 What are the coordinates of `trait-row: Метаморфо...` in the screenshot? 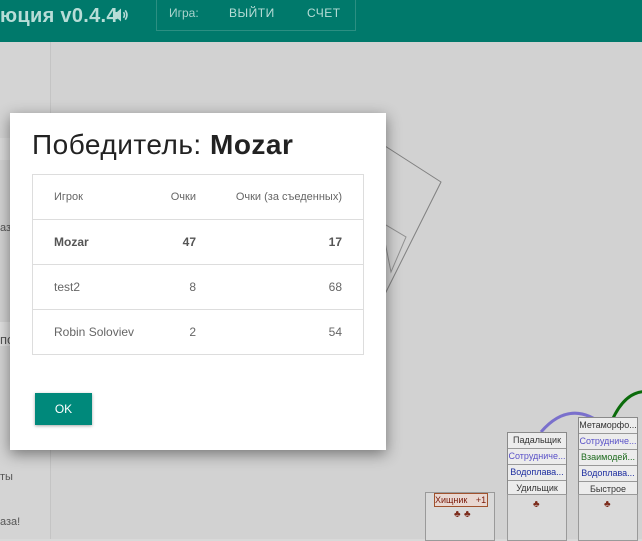 It's located at (608, 426).